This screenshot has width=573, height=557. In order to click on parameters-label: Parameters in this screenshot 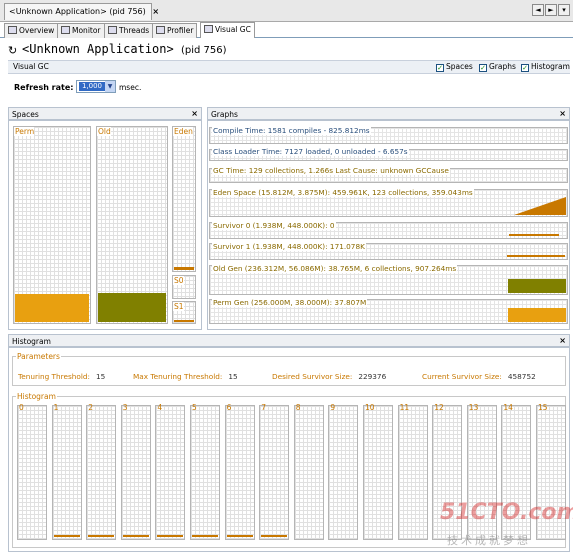, I will do `click(38, 356)`.